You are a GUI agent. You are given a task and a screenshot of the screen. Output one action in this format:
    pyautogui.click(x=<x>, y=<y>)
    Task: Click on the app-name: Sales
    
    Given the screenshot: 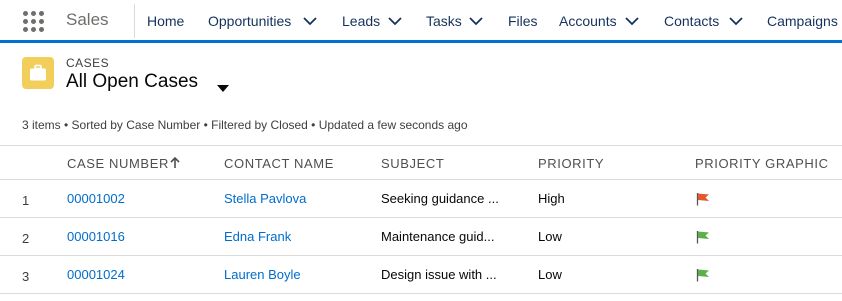 What is the action you would take?
    pyautogui.click(x=87, y=19)
    